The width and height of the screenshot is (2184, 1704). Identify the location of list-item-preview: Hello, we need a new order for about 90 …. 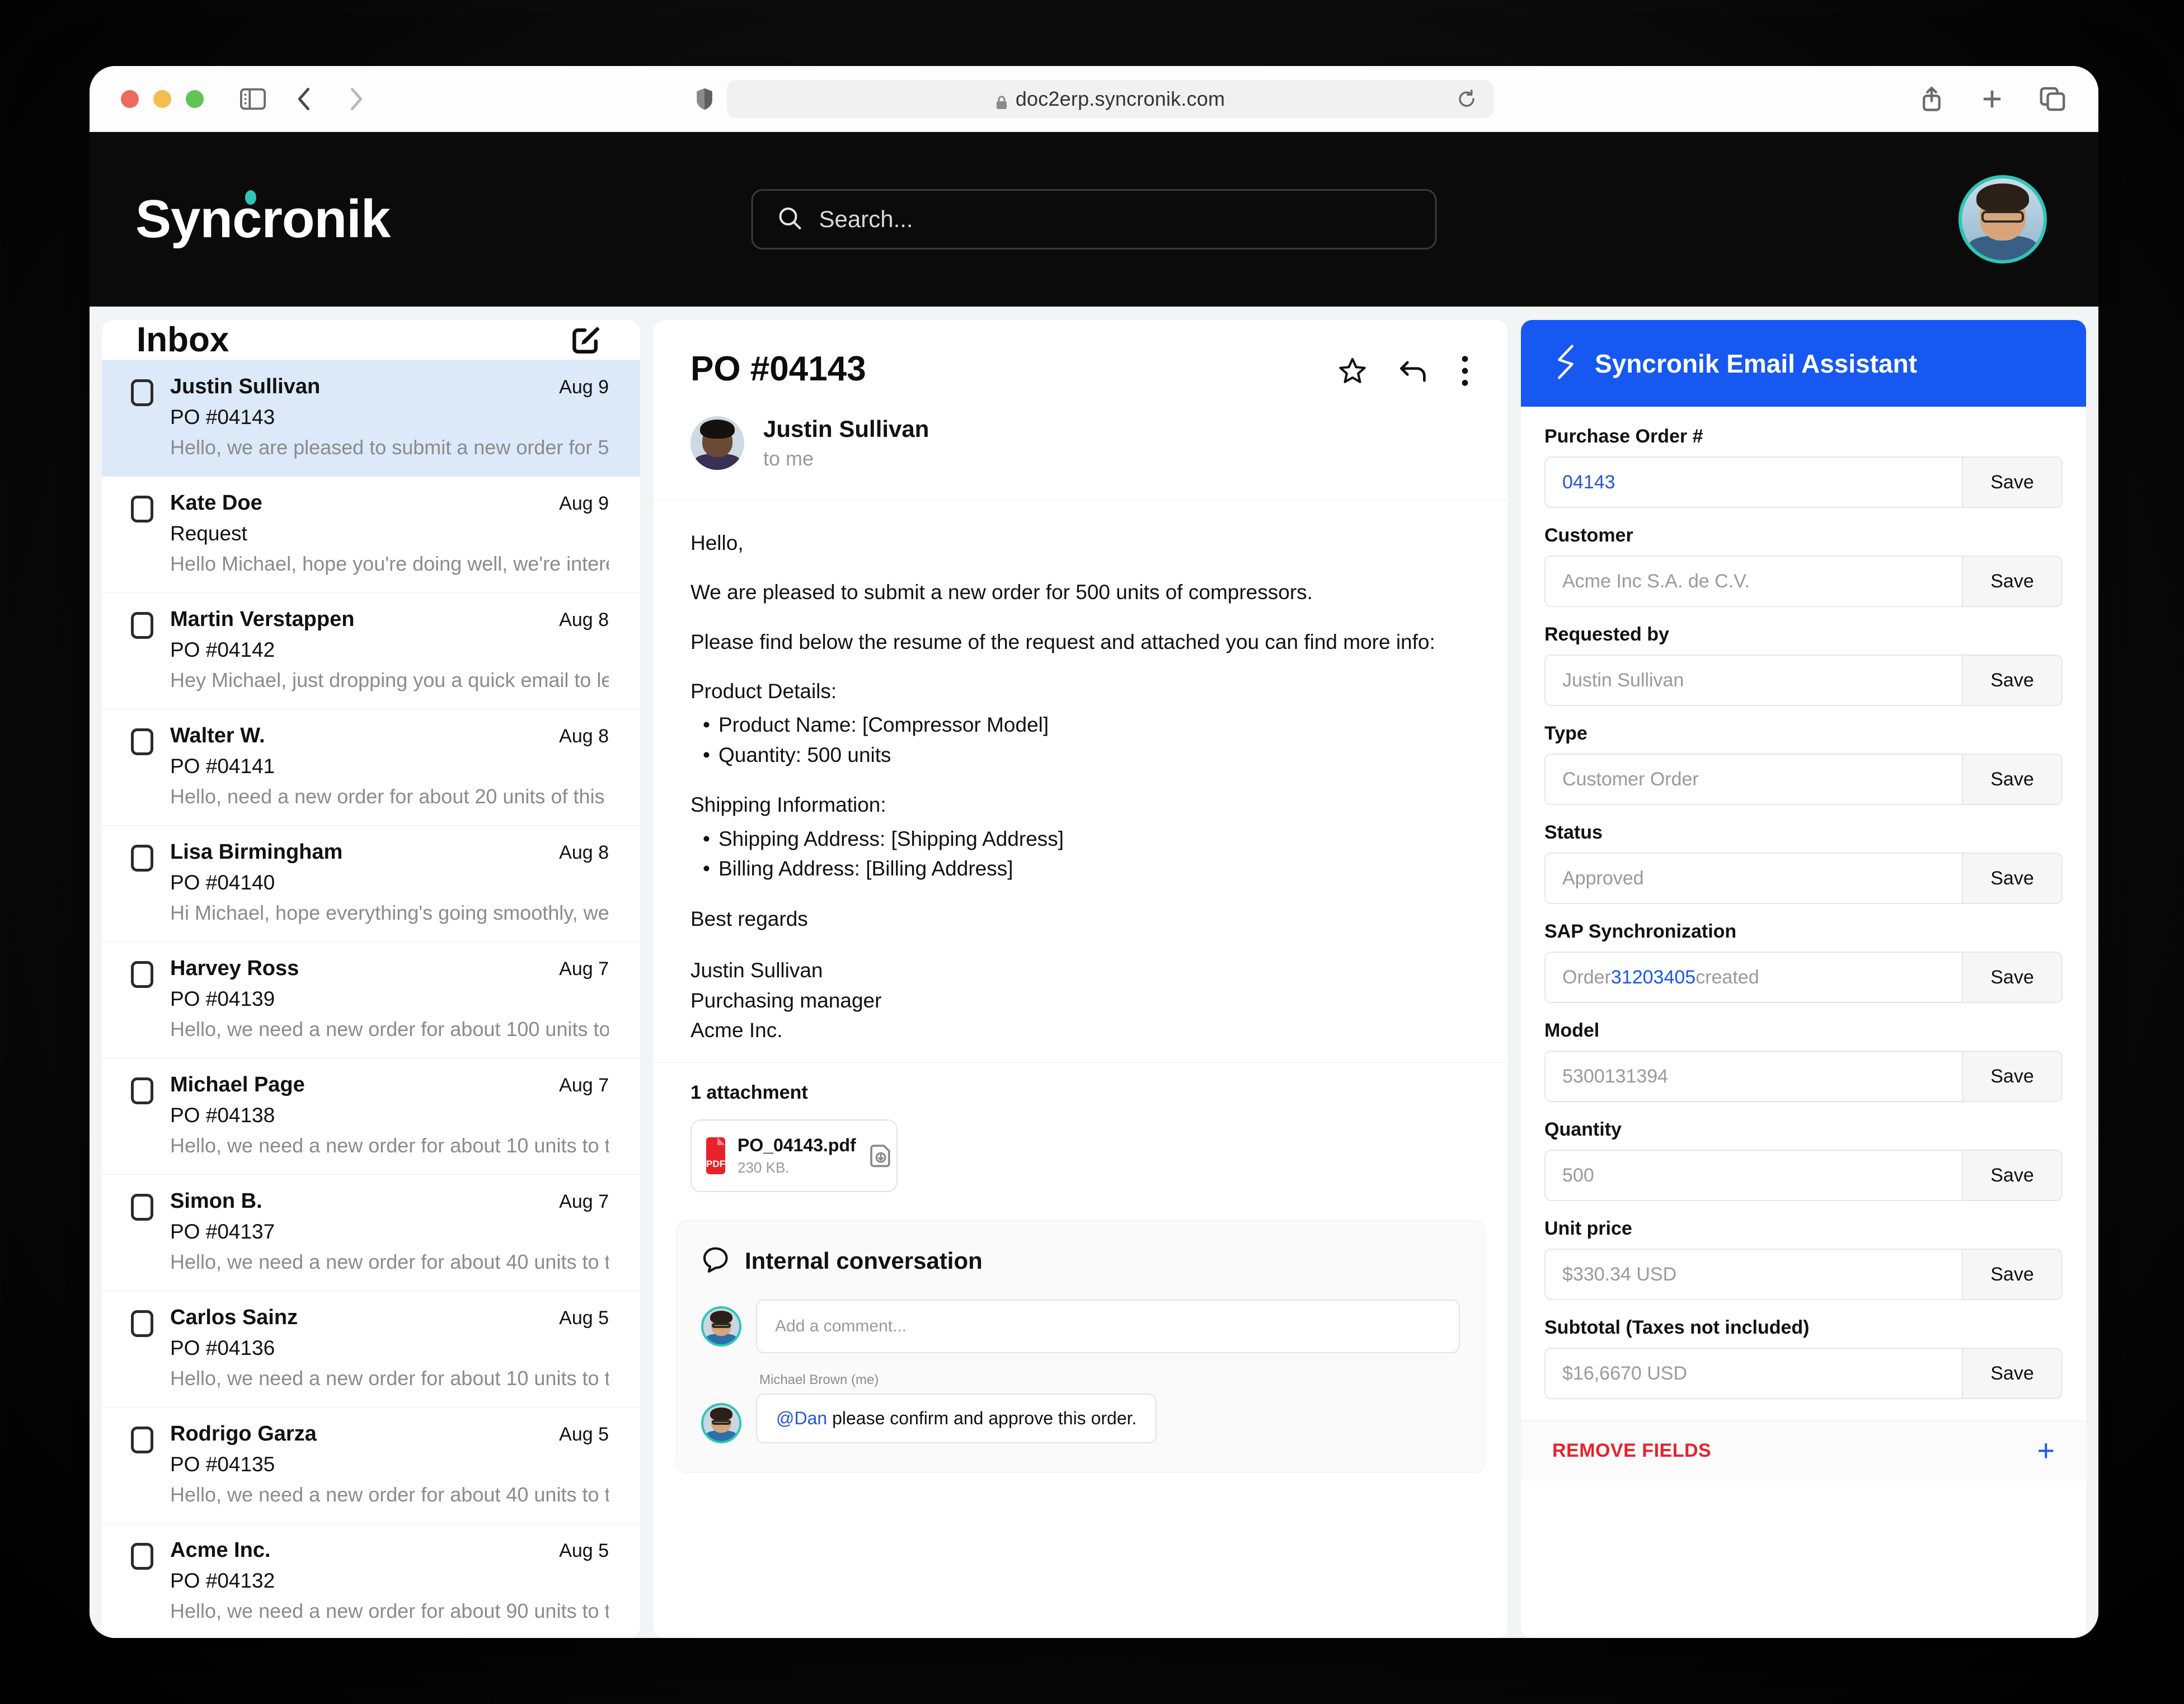
(389, 1610).